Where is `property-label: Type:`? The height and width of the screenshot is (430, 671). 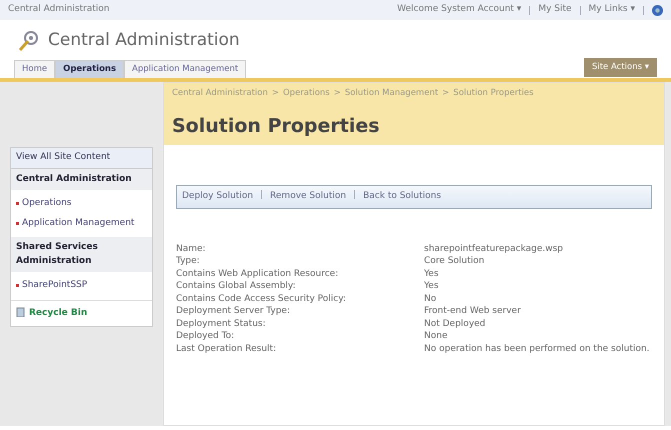 property-label: Type: is located at coordinates (188, 261).